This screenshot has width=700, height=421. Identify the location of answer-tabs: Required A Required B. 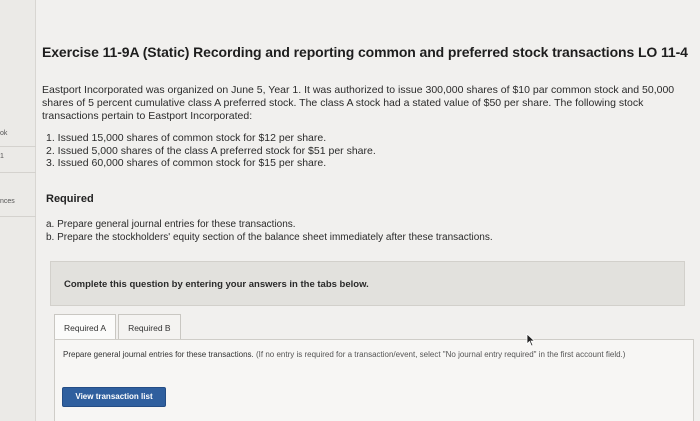
(117, 327).